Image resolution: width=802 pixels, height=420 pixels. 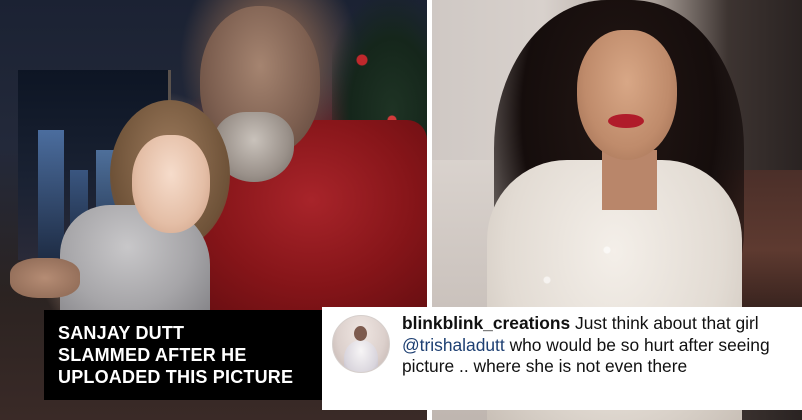 What do you see at coordinates (360, 333) in the screenshot?
I see `avatar-figure-head` at bounding box center [360, 333].